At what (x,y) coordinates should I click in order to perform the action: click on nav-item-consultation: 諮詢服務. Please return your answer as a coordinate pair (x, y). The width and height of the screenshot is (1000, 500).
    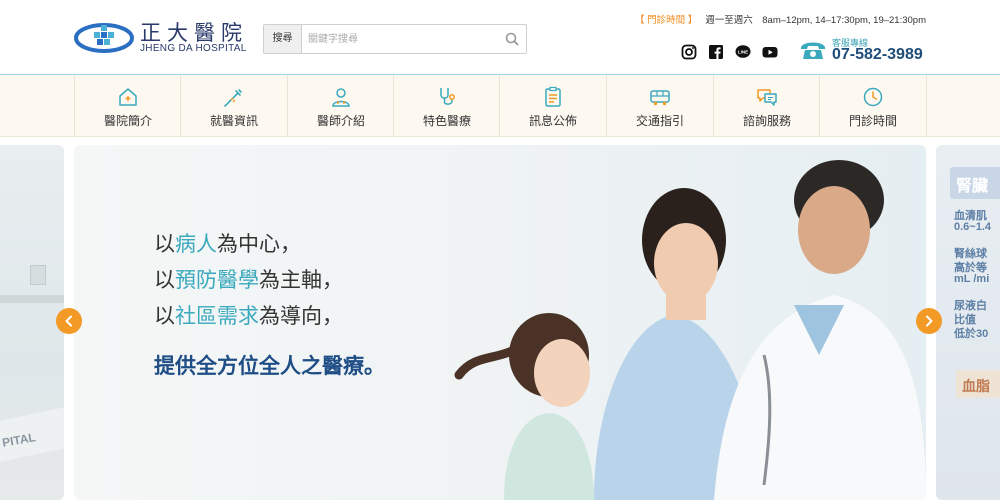
    Looking at the image, I should click on (766, 105).